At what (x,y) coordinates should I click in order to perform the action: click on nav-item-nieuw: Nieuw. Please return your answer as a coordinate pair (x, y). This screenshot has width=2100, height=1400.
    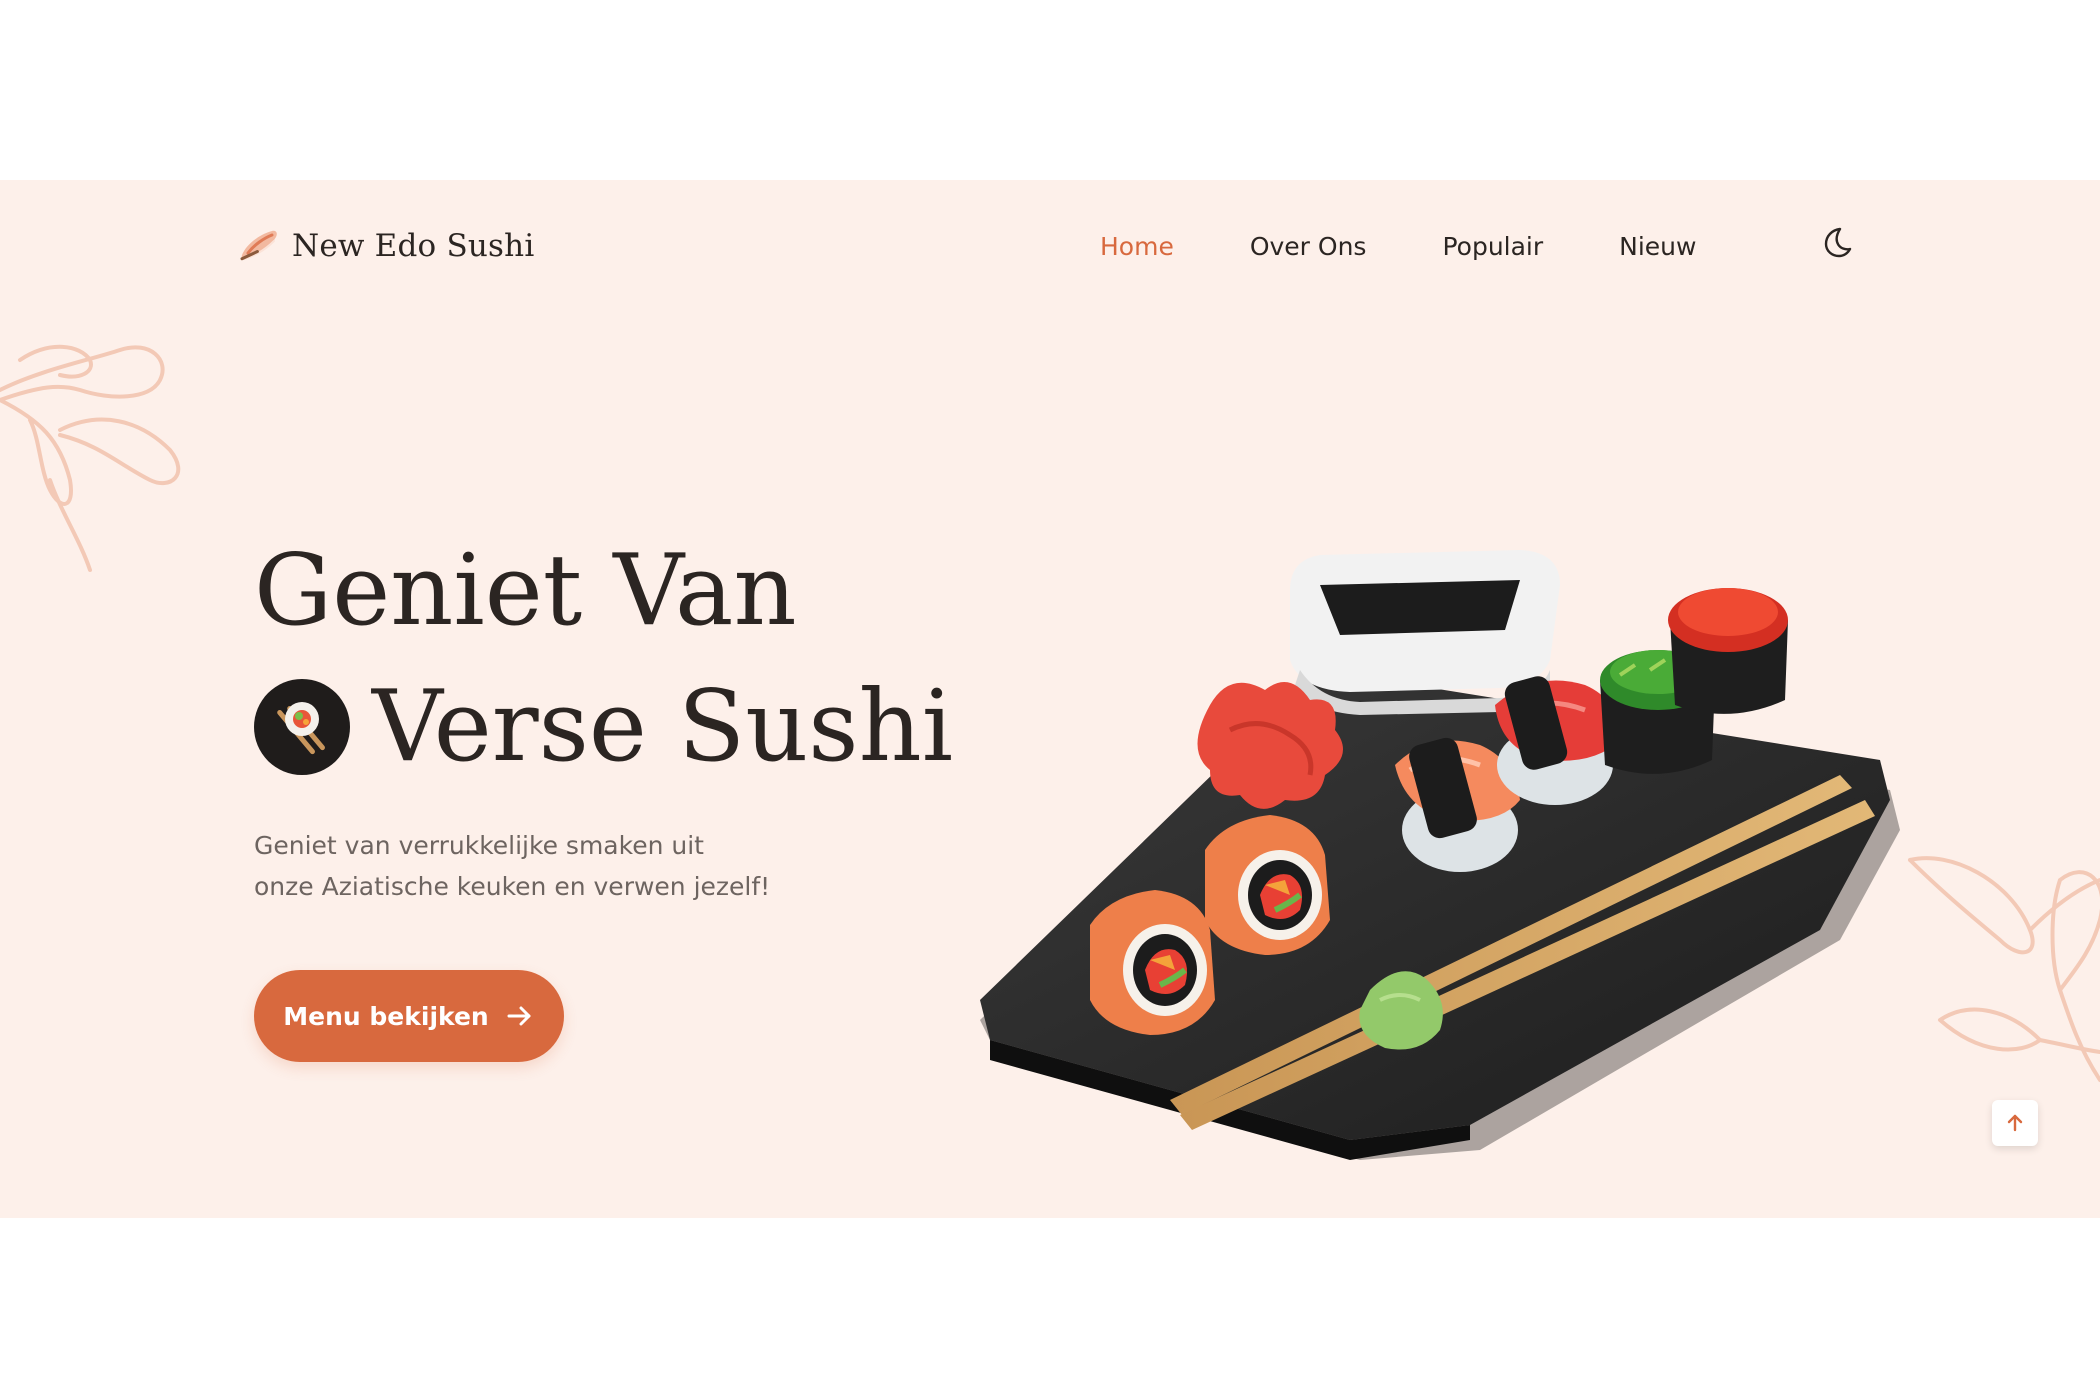
    Looking at the image, I should click on (1657, 246).